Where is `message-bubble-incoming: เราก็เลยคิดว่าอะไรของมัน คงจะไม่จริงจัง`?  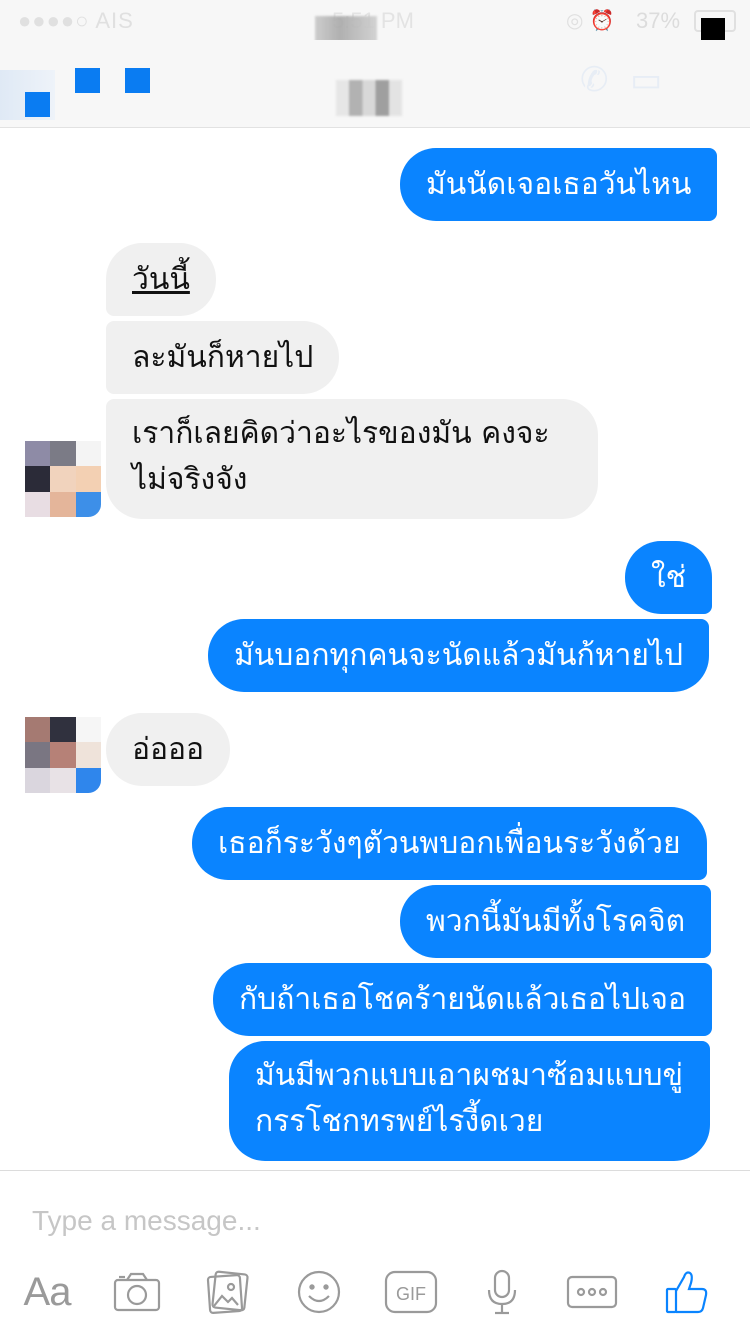 message-bubble-incoming: เราก็เลยคิดว่าอะไรของมัน คงจะไม่จริงจัง is located at coordinates (352, 459).